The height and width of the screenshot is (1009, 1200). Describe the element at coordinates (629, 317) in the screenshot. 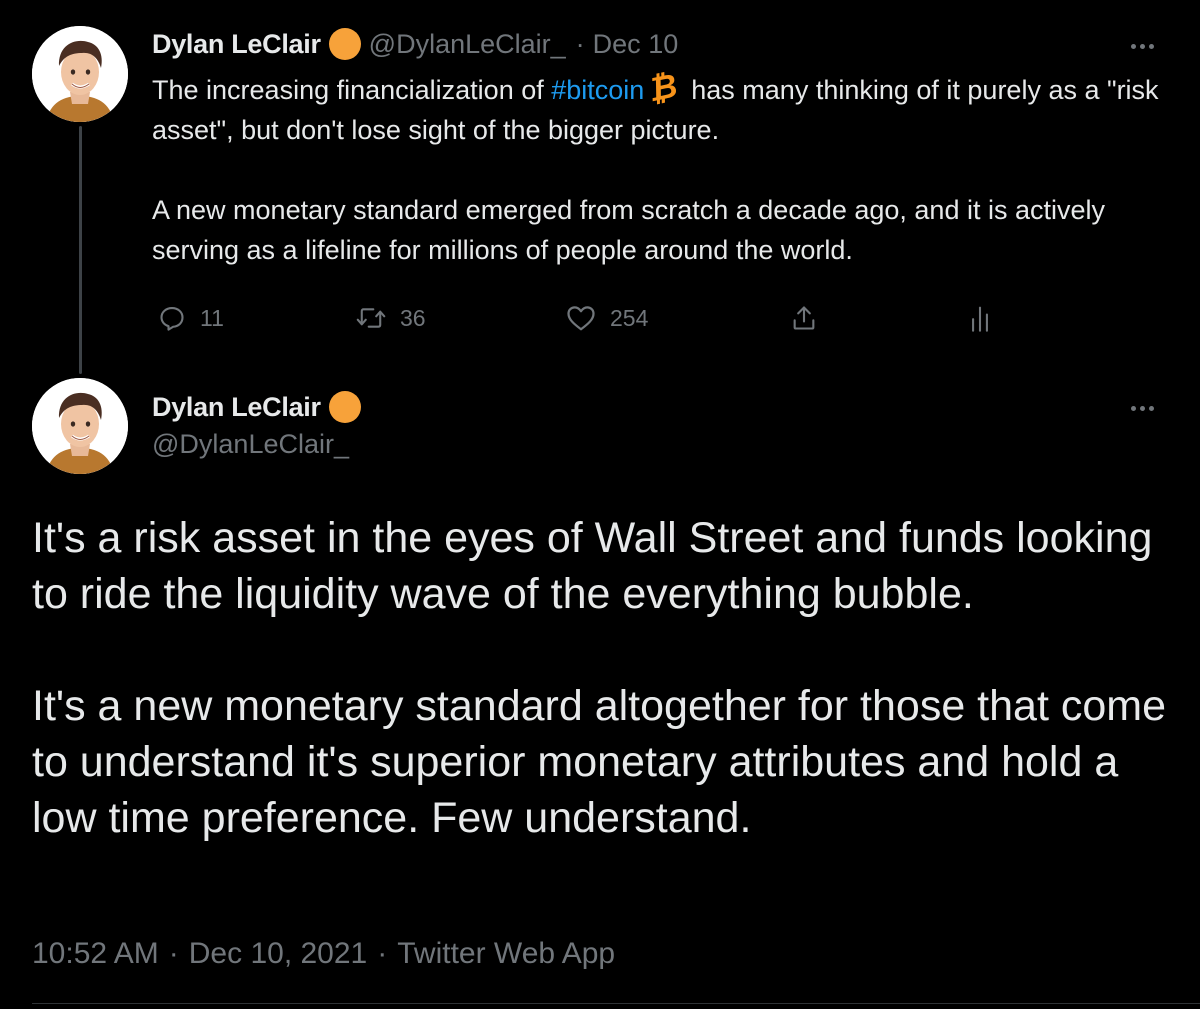

I see `like-count: 254` at that location.